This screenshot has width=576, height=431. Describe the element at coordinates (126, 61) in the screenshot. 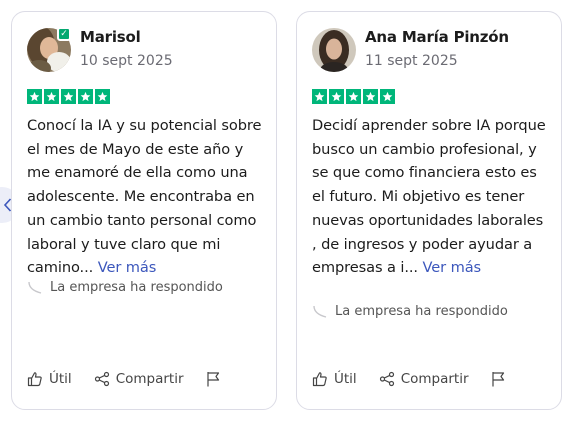

I see `review-date: 10 sept 2025` at that location.